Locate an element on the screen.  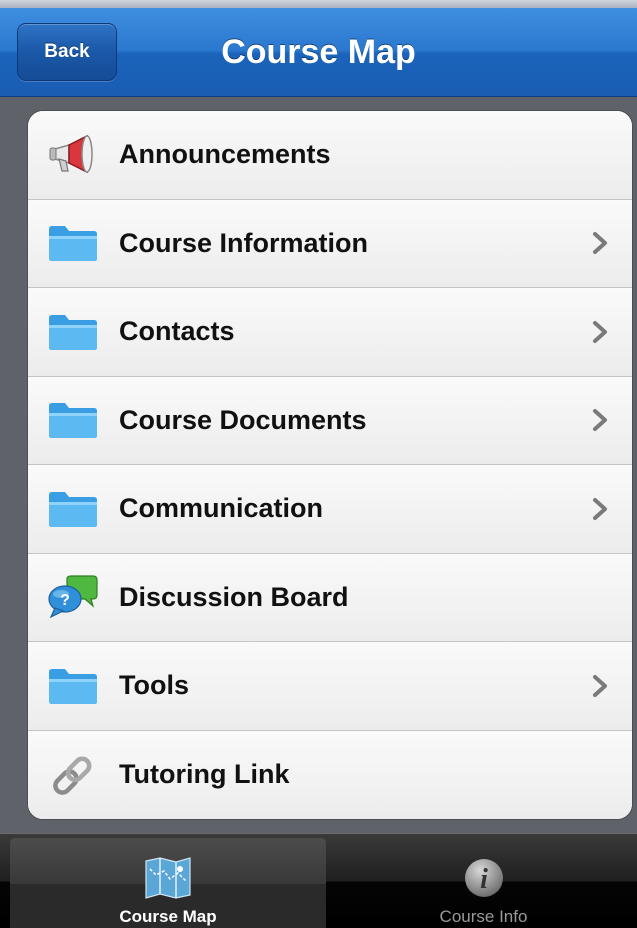
list-item-contacts: Contacts is located at coordinates (330, 332).